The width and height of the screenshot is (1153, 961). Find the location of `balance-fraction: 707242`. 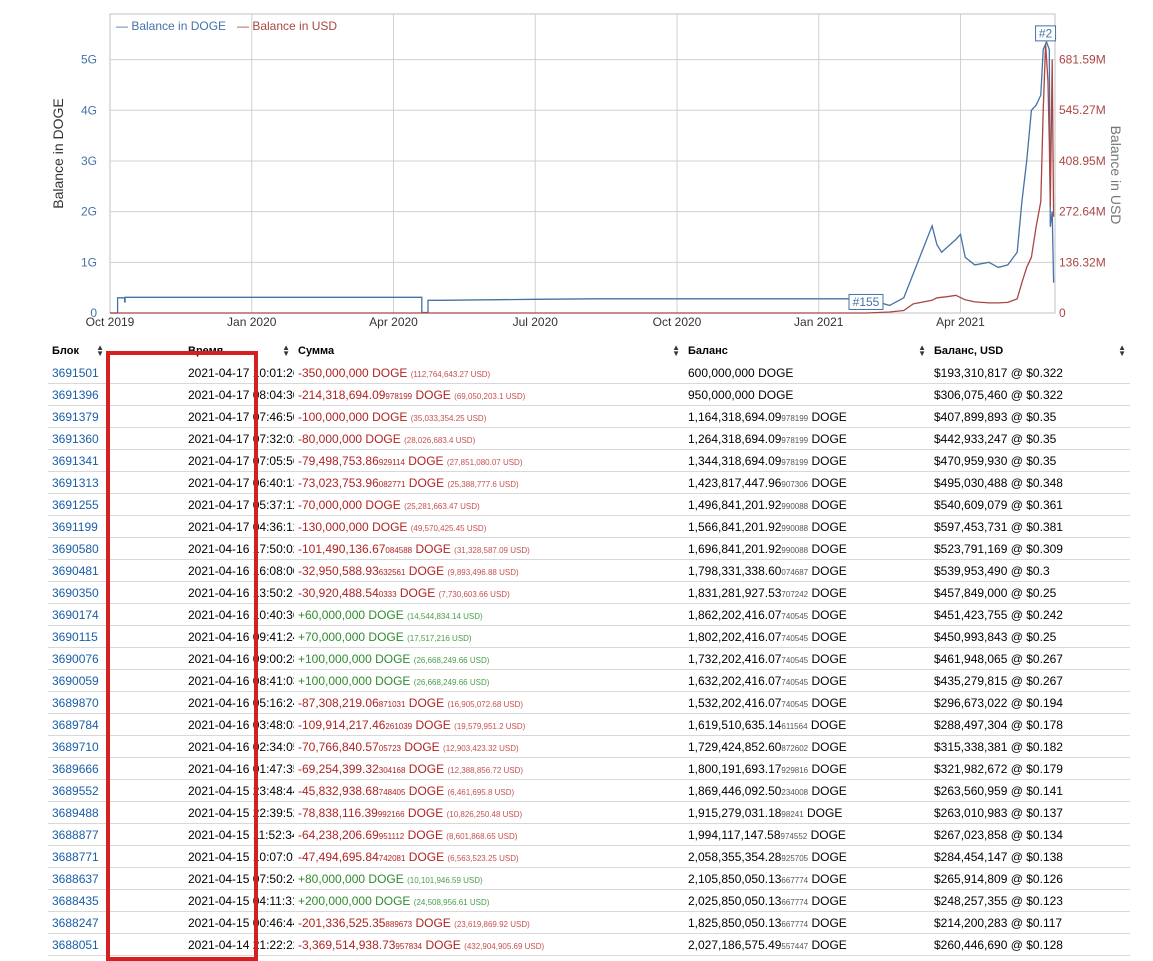

balance-fraction: 707242 is located at coordinates (795, 594).